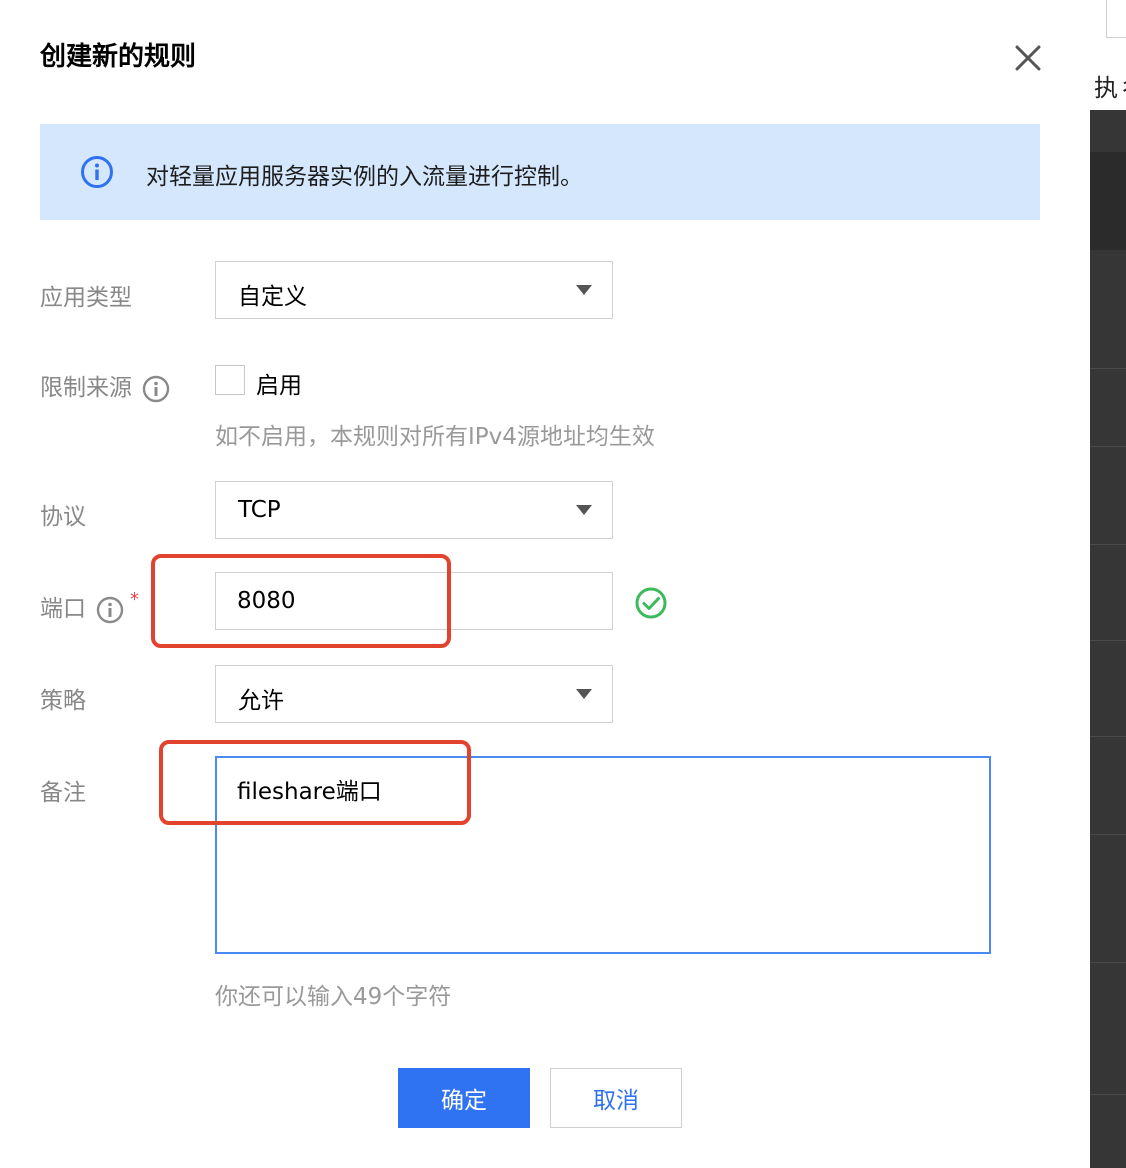 The height and width of the screenshot is (1168, 1126). What do you see at coordinates (279, 383) in the screenshot?
I see `enable-source-label: 启用` at bounding box center [279, 383].